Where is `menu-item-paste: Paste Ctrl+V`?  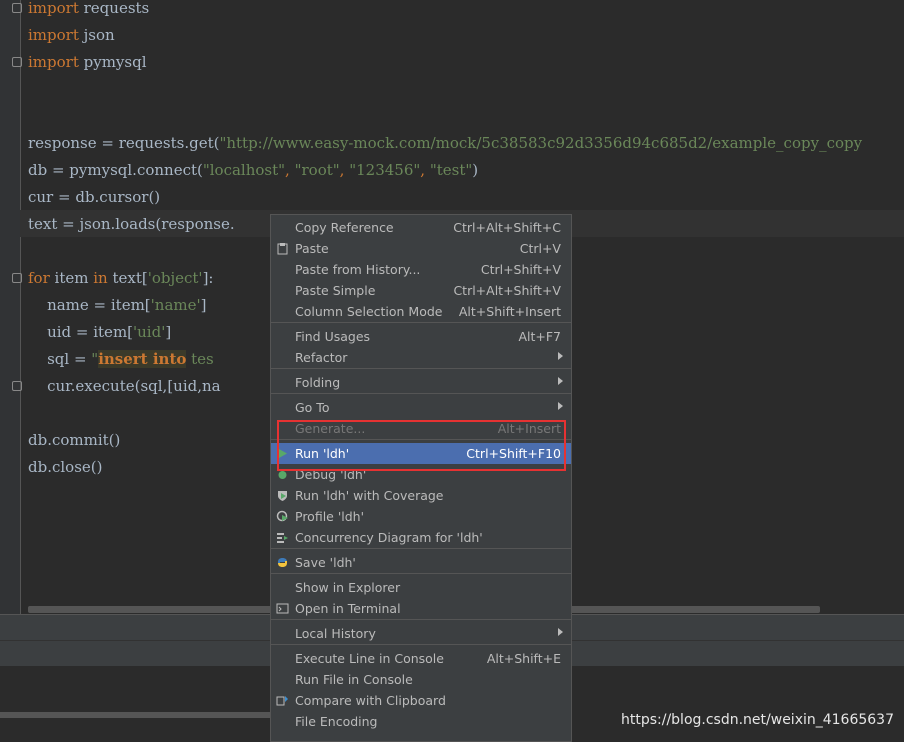 menu-item-paste: Paste Ctrl+V is located at coordinates (421, 248).